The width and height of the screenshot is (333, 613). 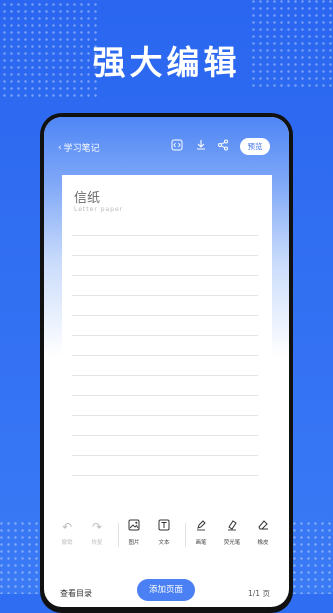 What do you see at coordinates (166, 590) in the screenshot?
I see `add-page-button: 添加页面` at bounding box center [166, 590].